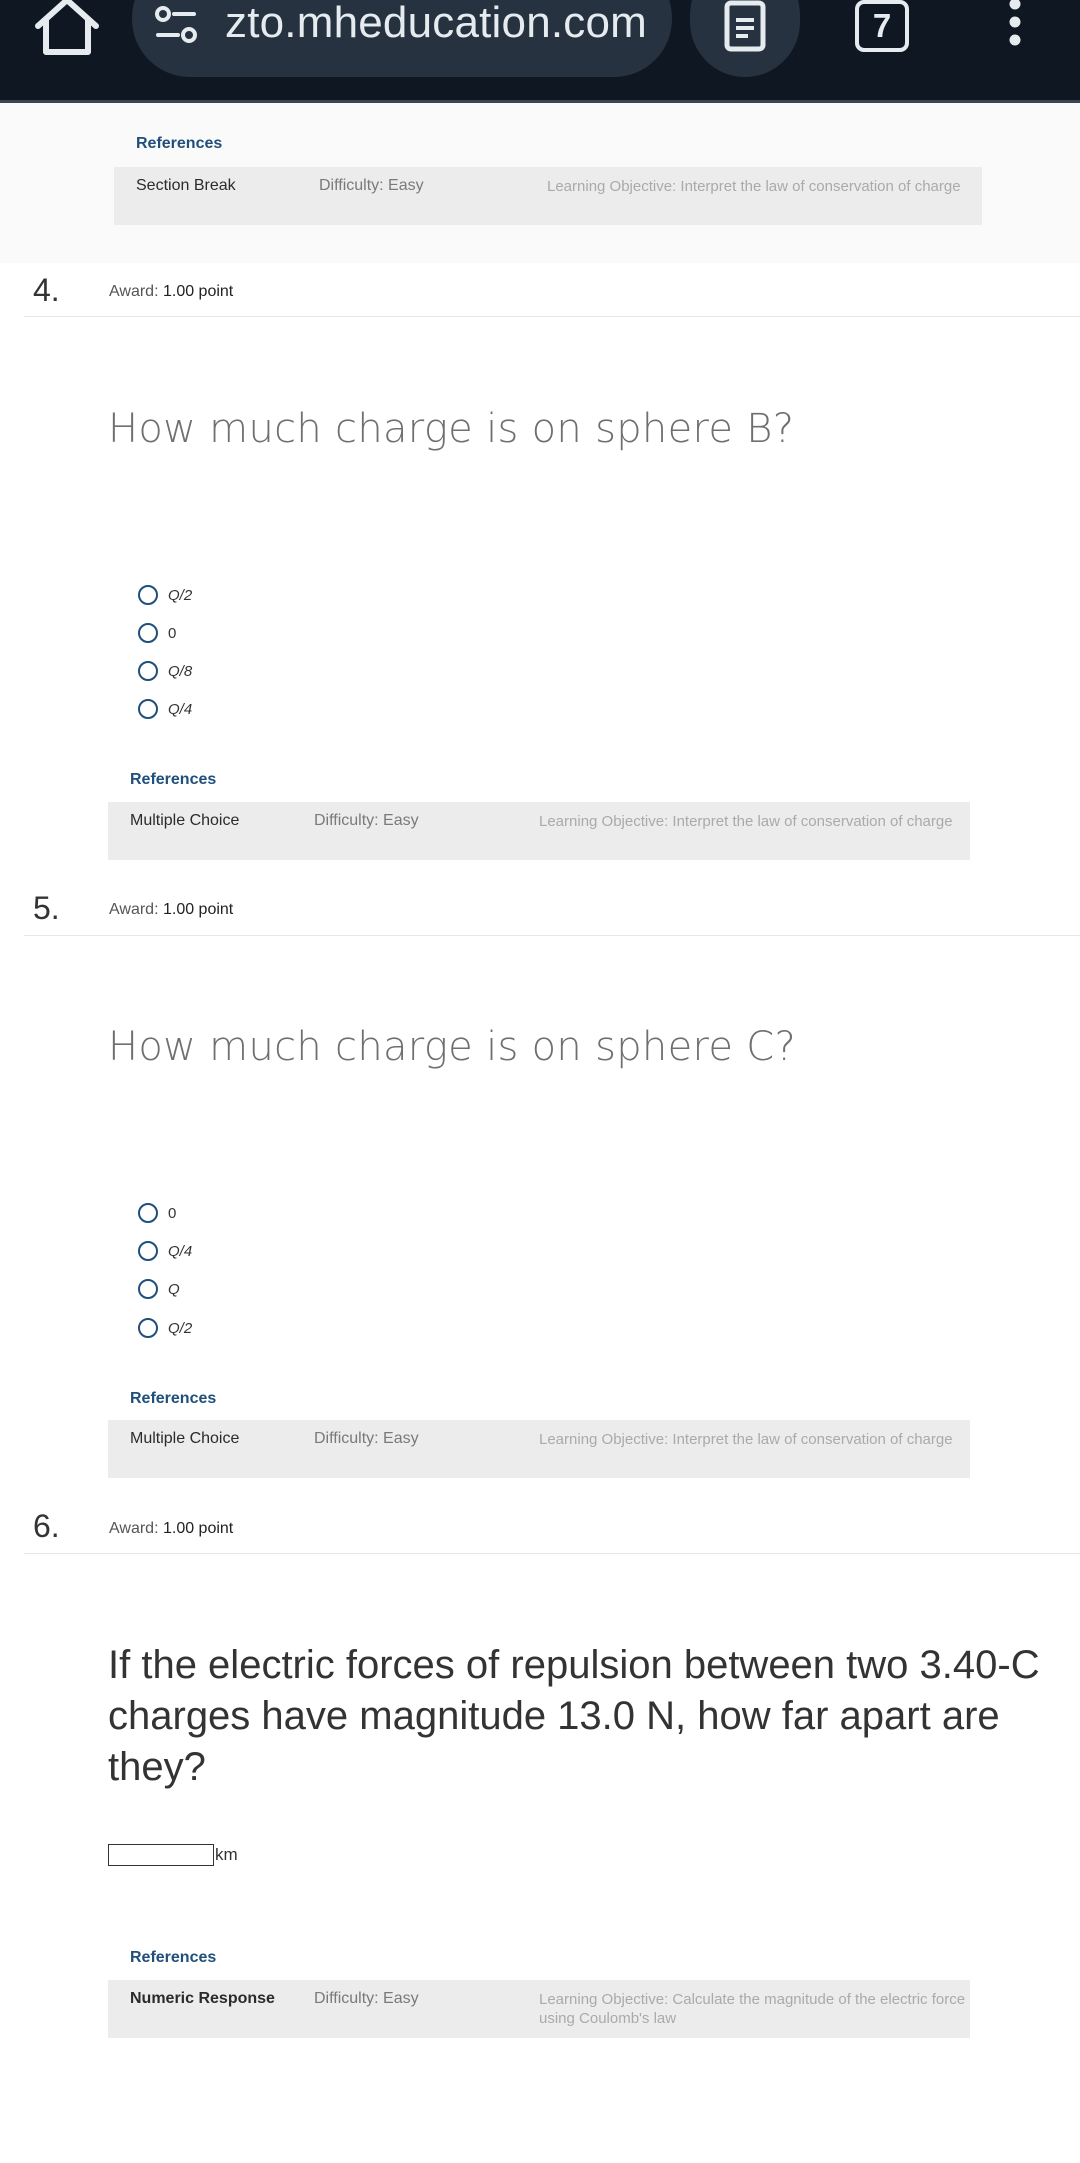 The image size is (1080, 2163). Describe the element at coordinates (67, 34) in the screenshot. I see `home-icon` at that location.